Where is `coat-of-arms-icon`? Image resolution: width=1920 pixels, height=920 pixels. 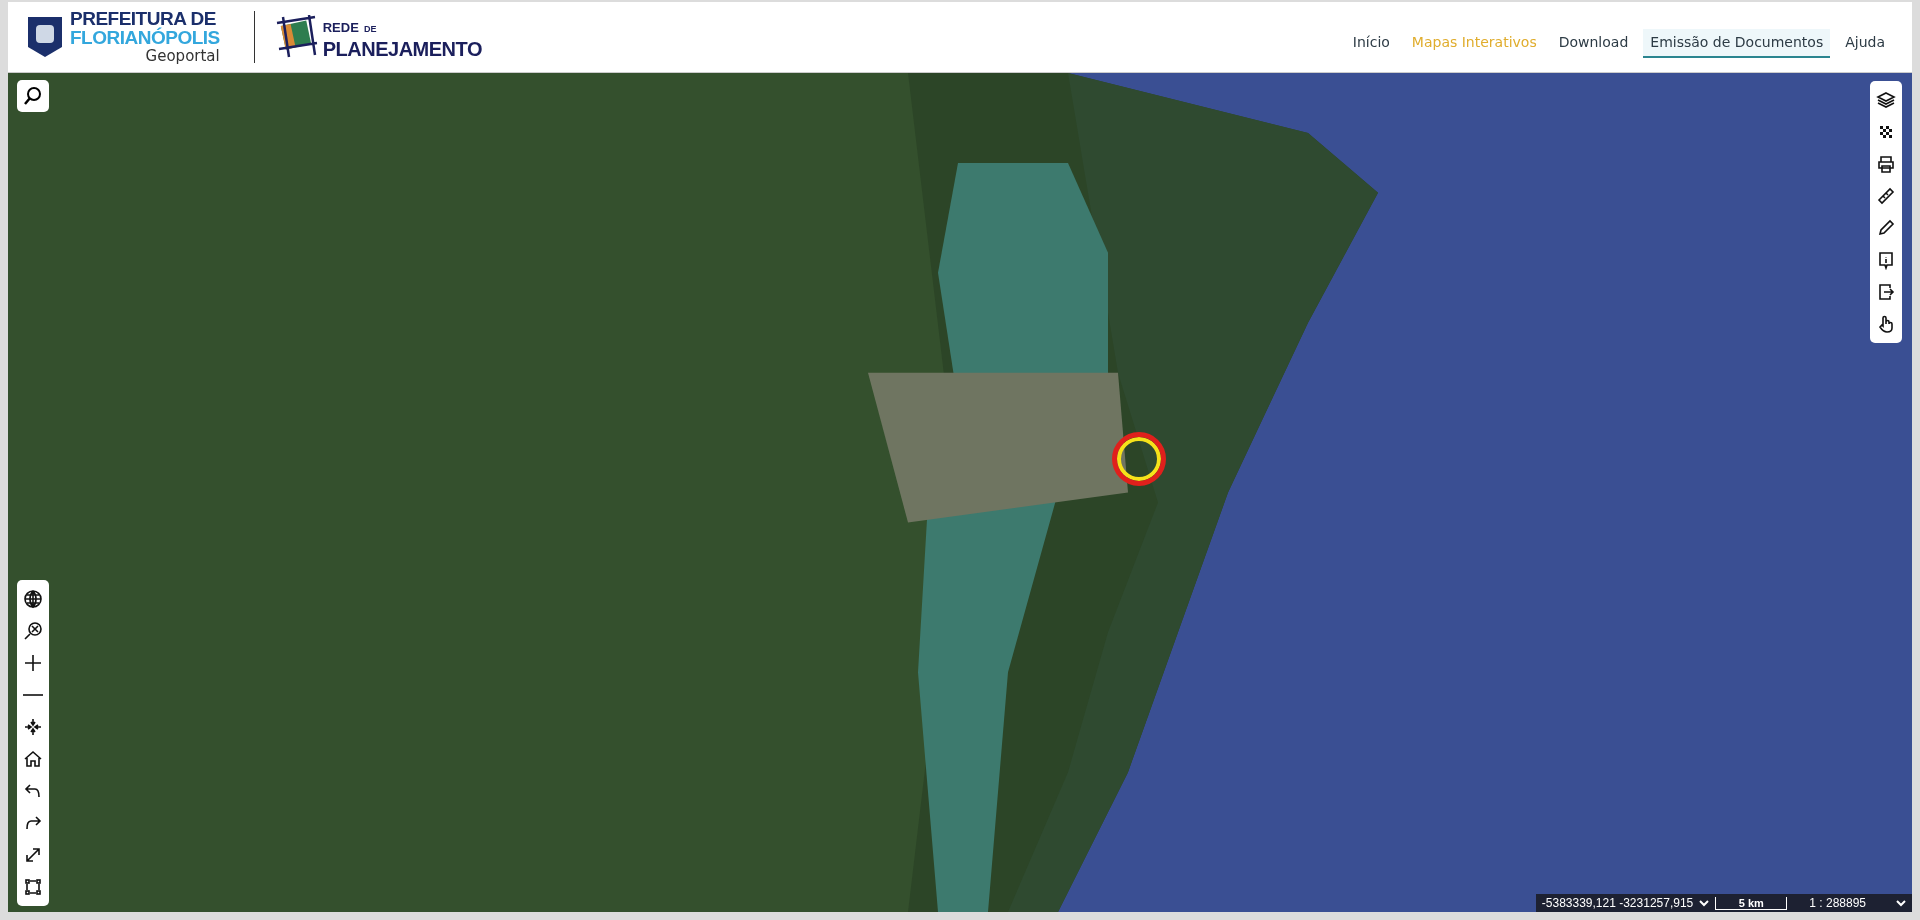 coat-of-arms-icon is located at coordinates (45, 37).